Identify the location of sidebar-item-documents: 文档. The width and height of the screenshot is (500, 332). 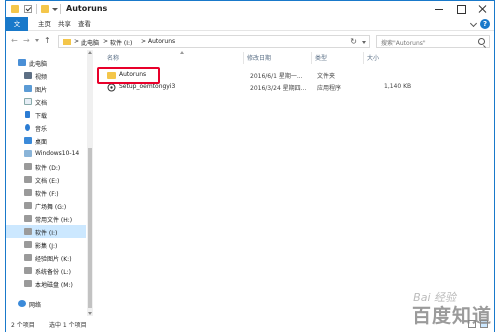
(46, 101).